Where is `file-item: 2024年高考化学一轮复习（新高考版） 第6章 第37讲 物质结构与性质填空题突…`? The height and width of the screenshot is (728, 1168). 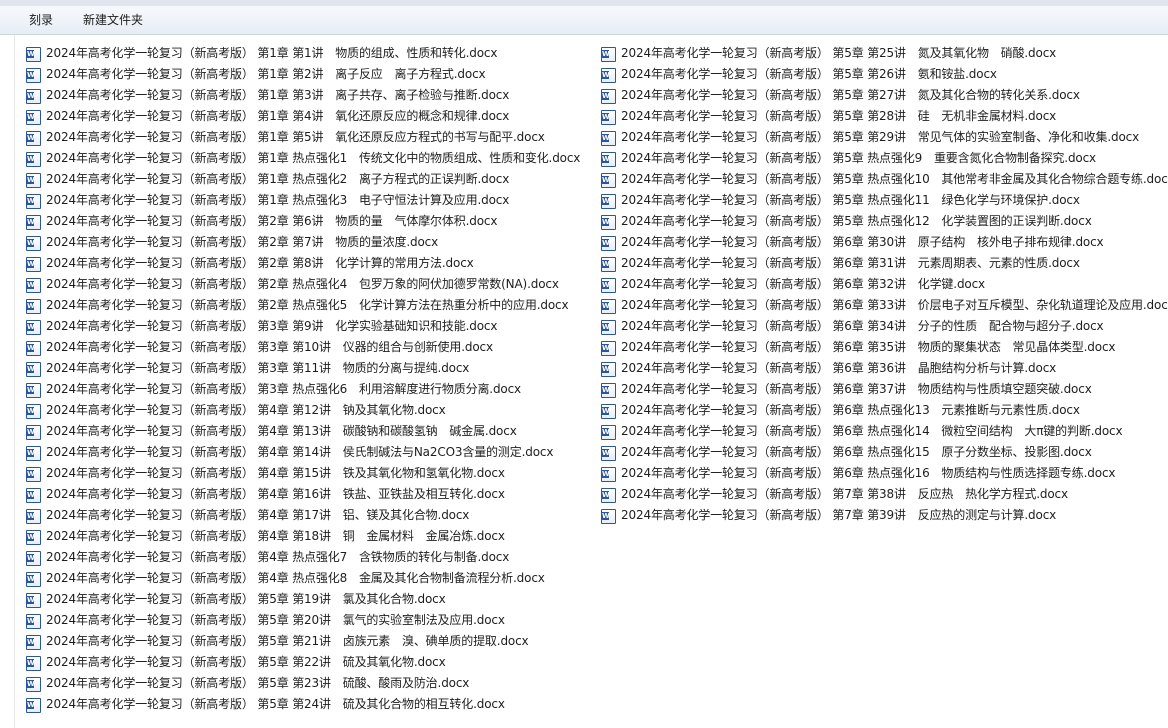 file-item: 2024年高考化学一轮复习（新高考版） 第6章 第37讲 物质结构与性质填空题突… is located at coordinates (884, 389).